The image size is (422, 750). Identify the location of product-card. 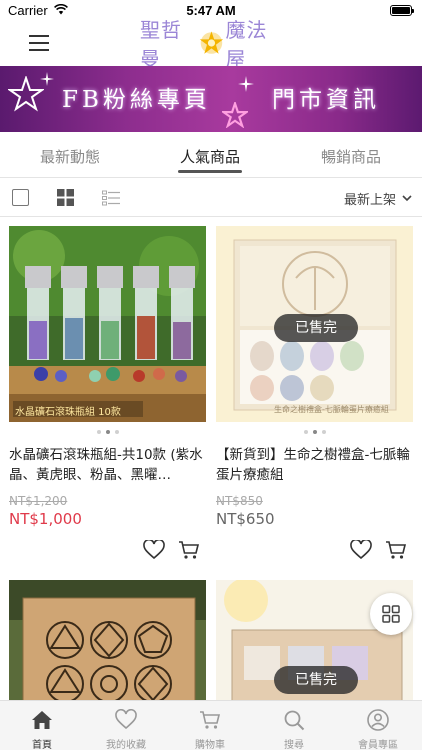
(107, 640).